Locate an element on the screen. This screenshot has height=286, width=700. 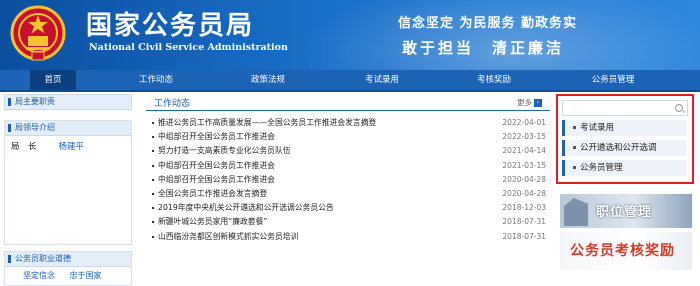
nav-item-policy: 政策法规 is located at coordinates (268, 80).